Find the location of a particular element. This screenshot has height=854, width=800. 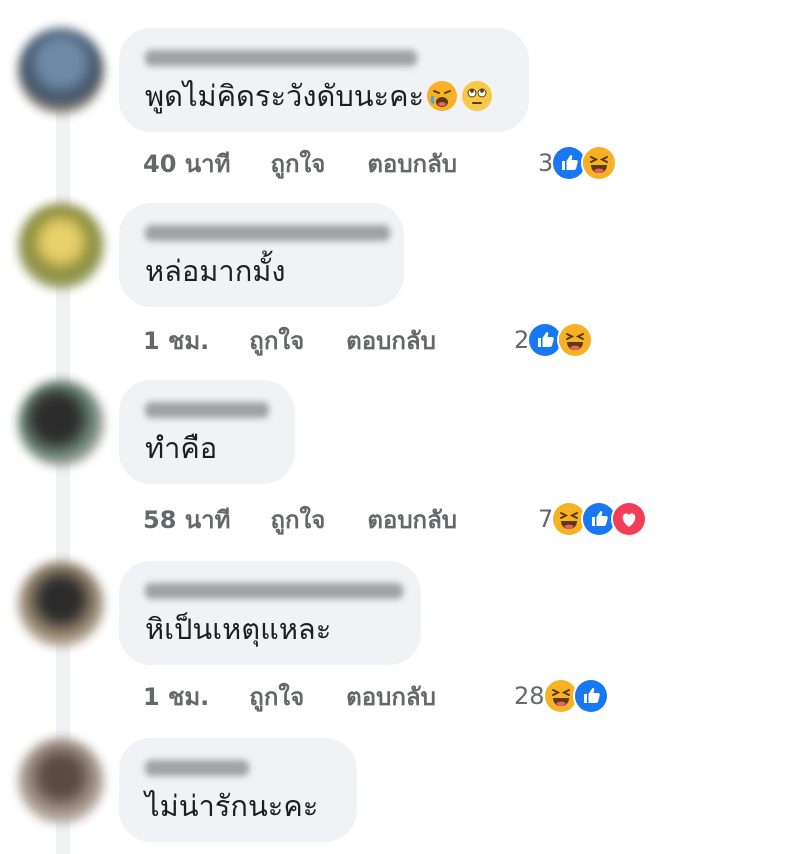

comment-bubble: ไม่น่ารักนะคะ is located at coordinates (238, 790).